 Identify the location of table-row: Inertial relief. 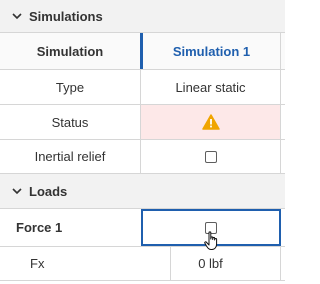
(142, 157).